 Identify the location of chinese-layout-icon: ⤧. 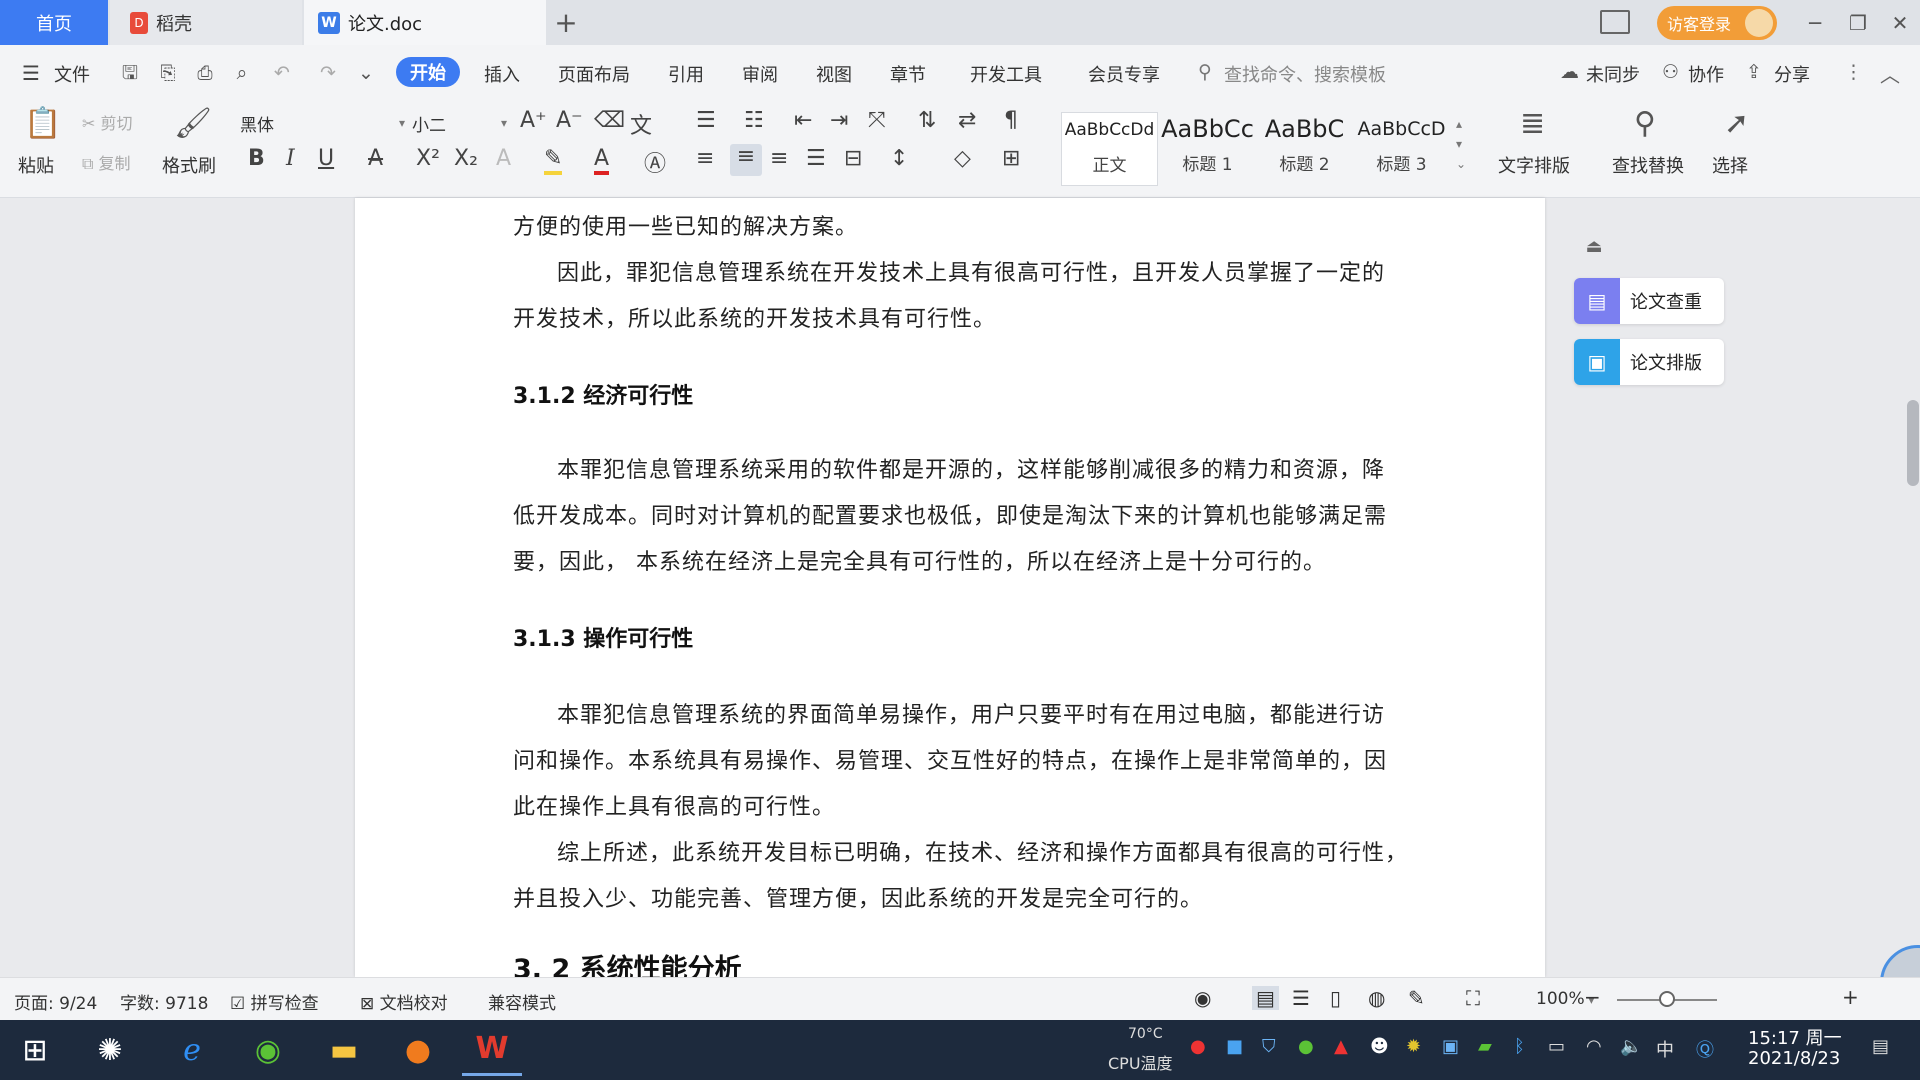
(877, 120).